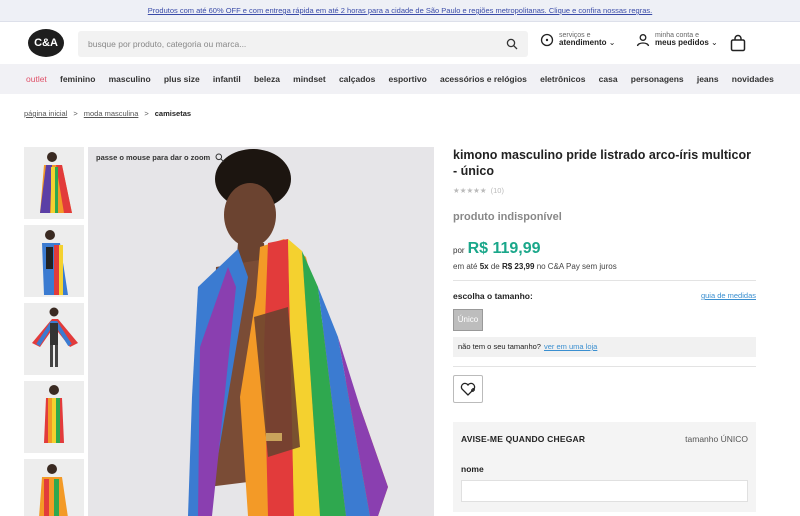  What do you see at coordinates (728, 295) in the screenshot?
I see `size-guide-link: guia de medidas` at bounding box center [728, 295].